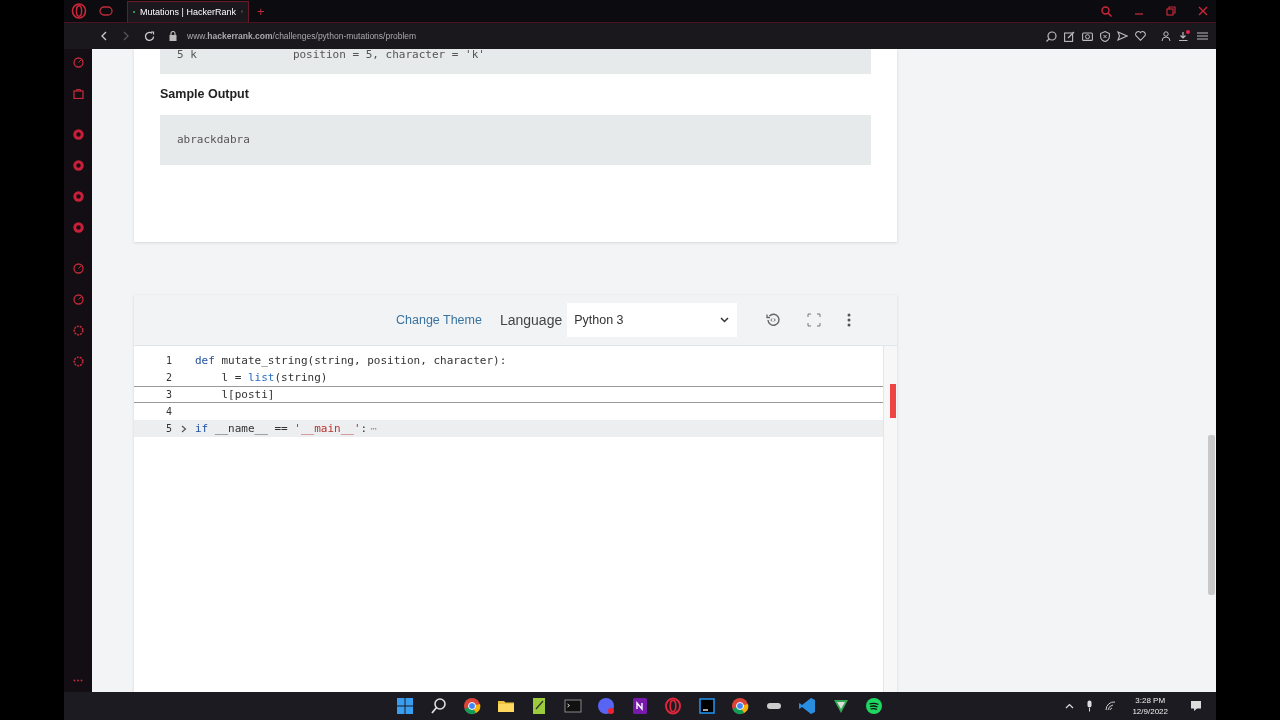  Describe the element at coordinates (126, 36) in the screenshot. I see `forward-icon` at that location.